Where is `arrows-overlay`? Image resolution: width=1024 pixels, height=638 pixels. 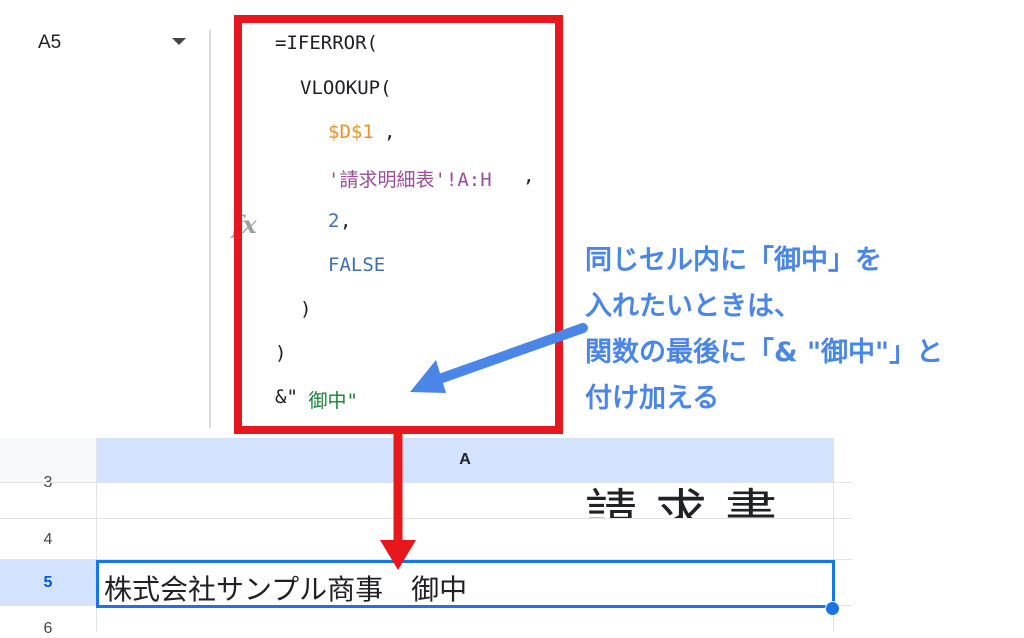 arrows-overlay is located at coordinates (484, 446).